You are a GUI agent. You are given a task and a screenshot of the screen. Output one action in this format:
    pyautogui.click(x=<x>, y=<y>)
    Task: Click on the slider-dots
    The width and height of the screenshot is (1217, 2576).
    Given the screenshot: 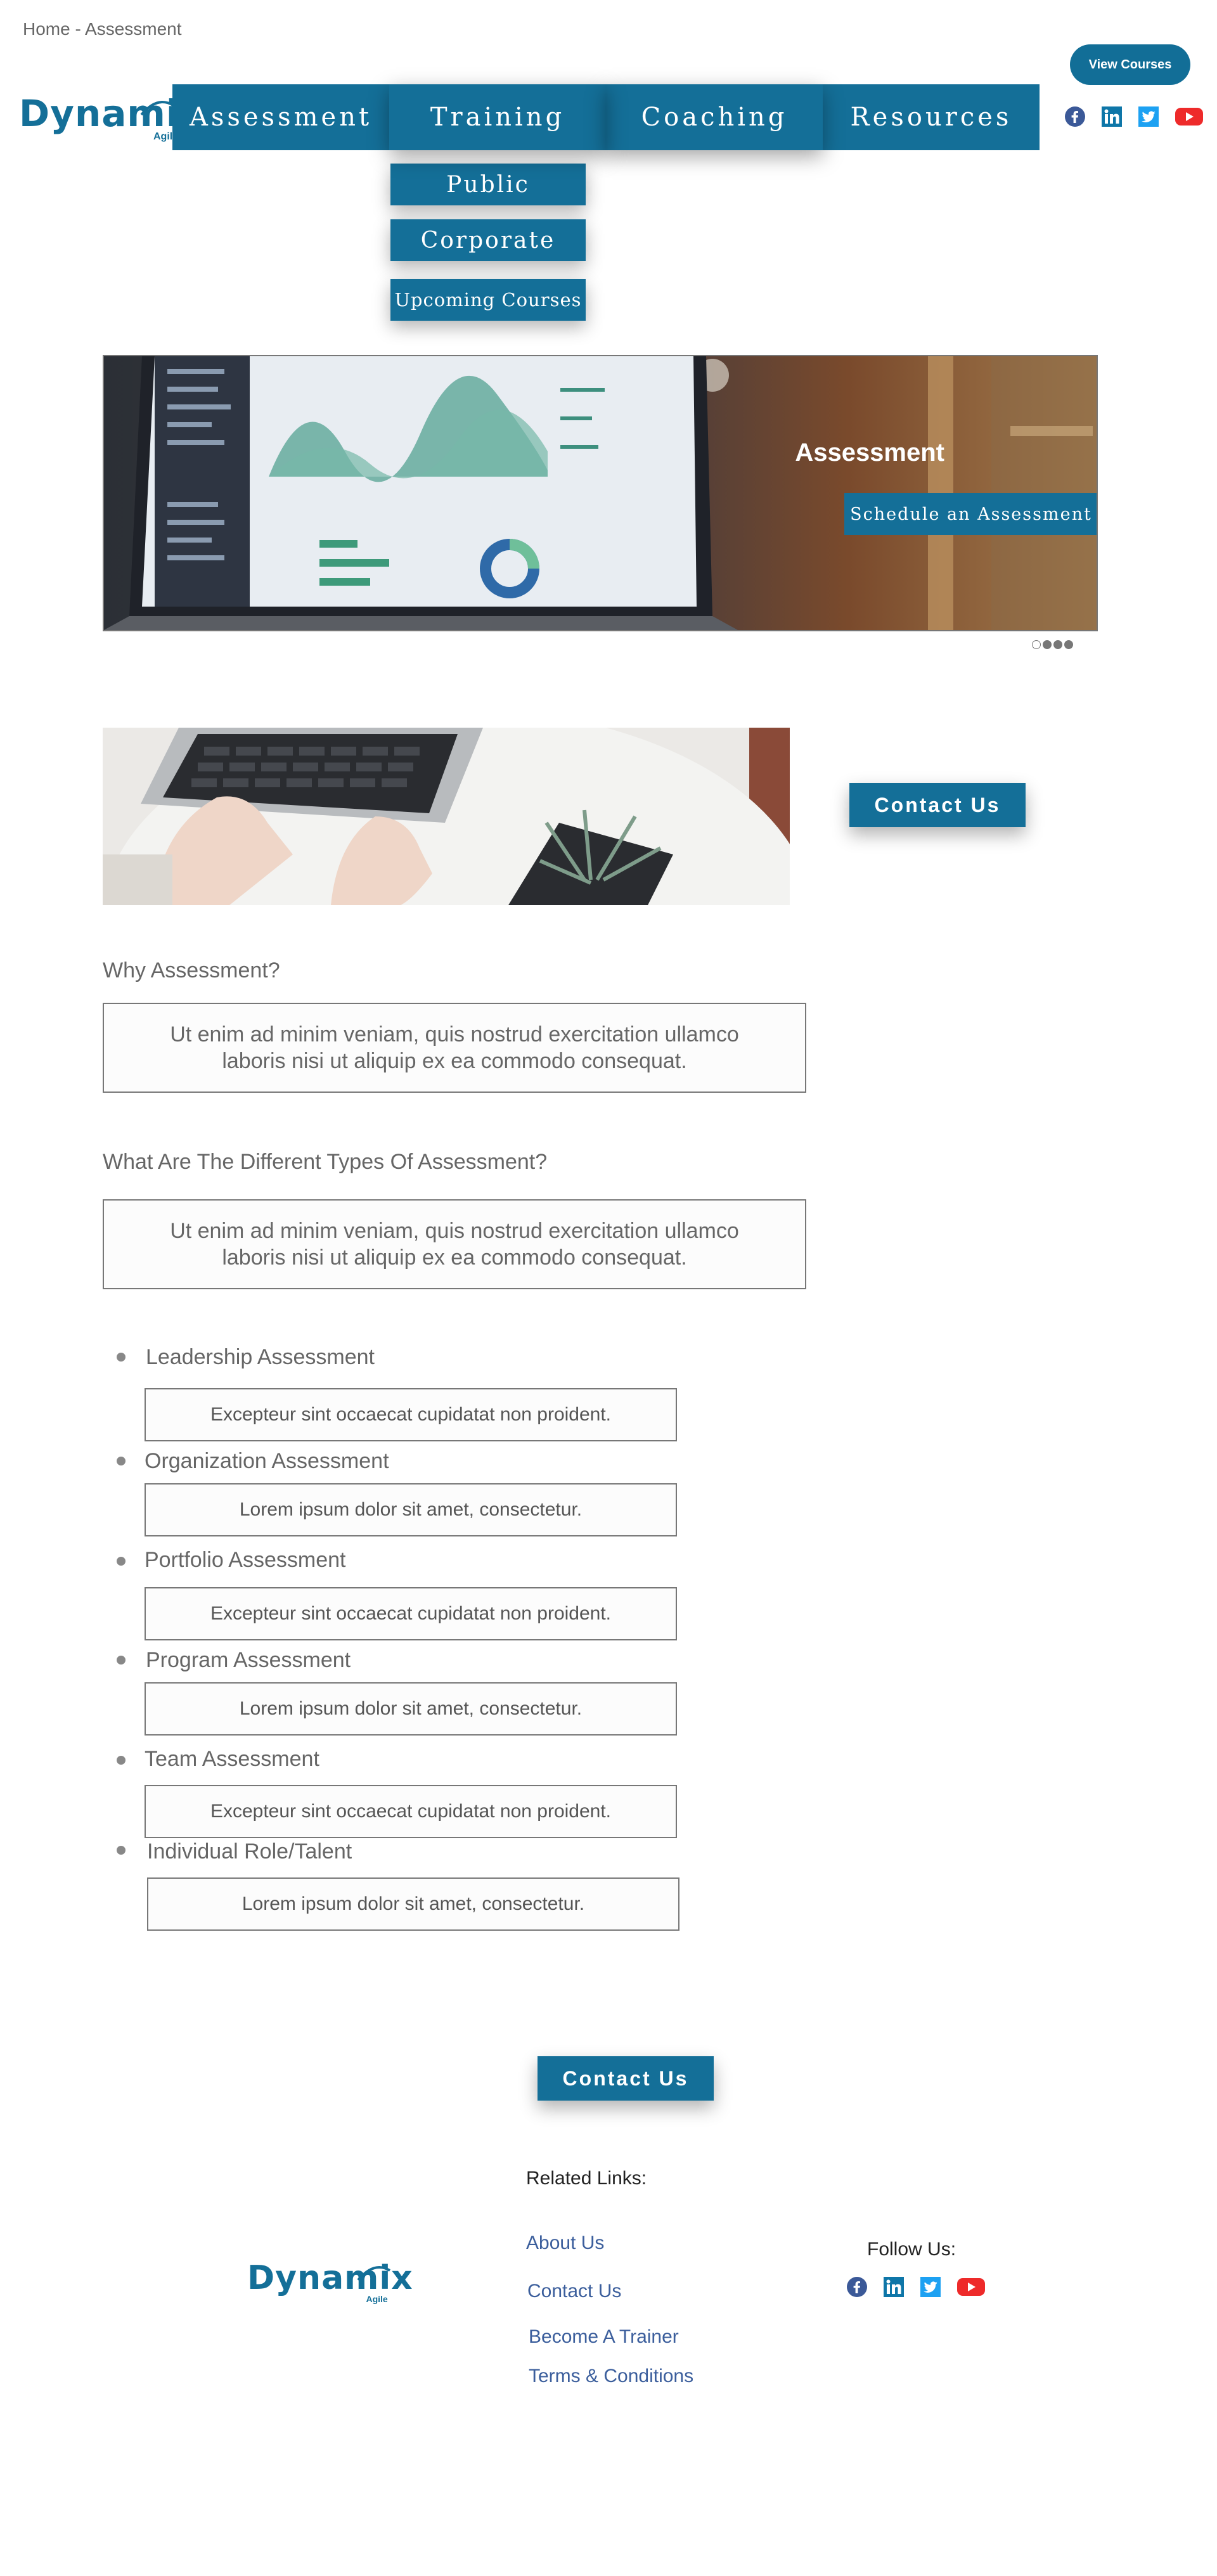 What is the action you would take?
    pyautogui.click(x=1053, y=644)
    